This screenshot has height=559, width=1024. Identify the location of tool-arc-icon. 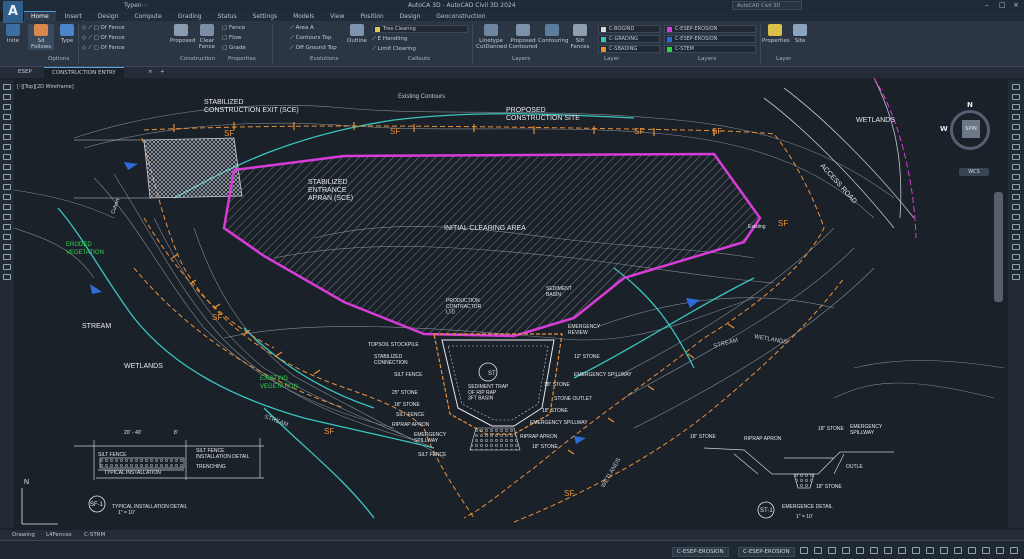
(7, 117).